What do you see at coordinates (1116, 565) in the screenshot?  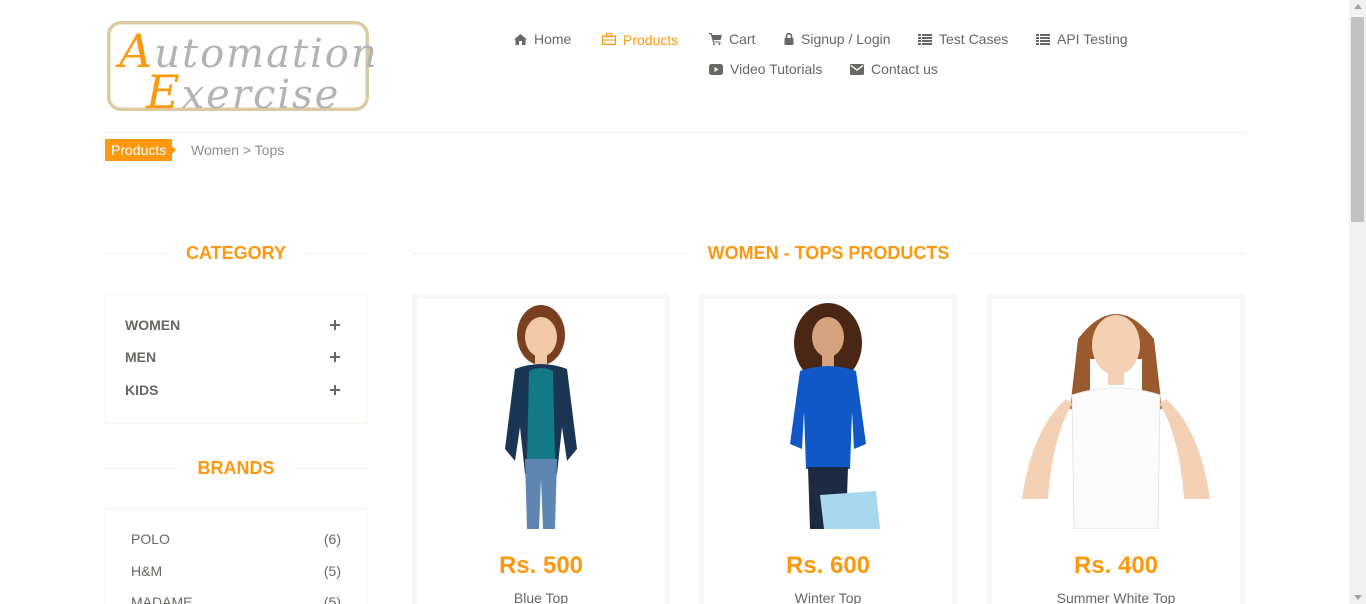 I see `product-price: Rs. 400` at bounding box center [1116, 565].